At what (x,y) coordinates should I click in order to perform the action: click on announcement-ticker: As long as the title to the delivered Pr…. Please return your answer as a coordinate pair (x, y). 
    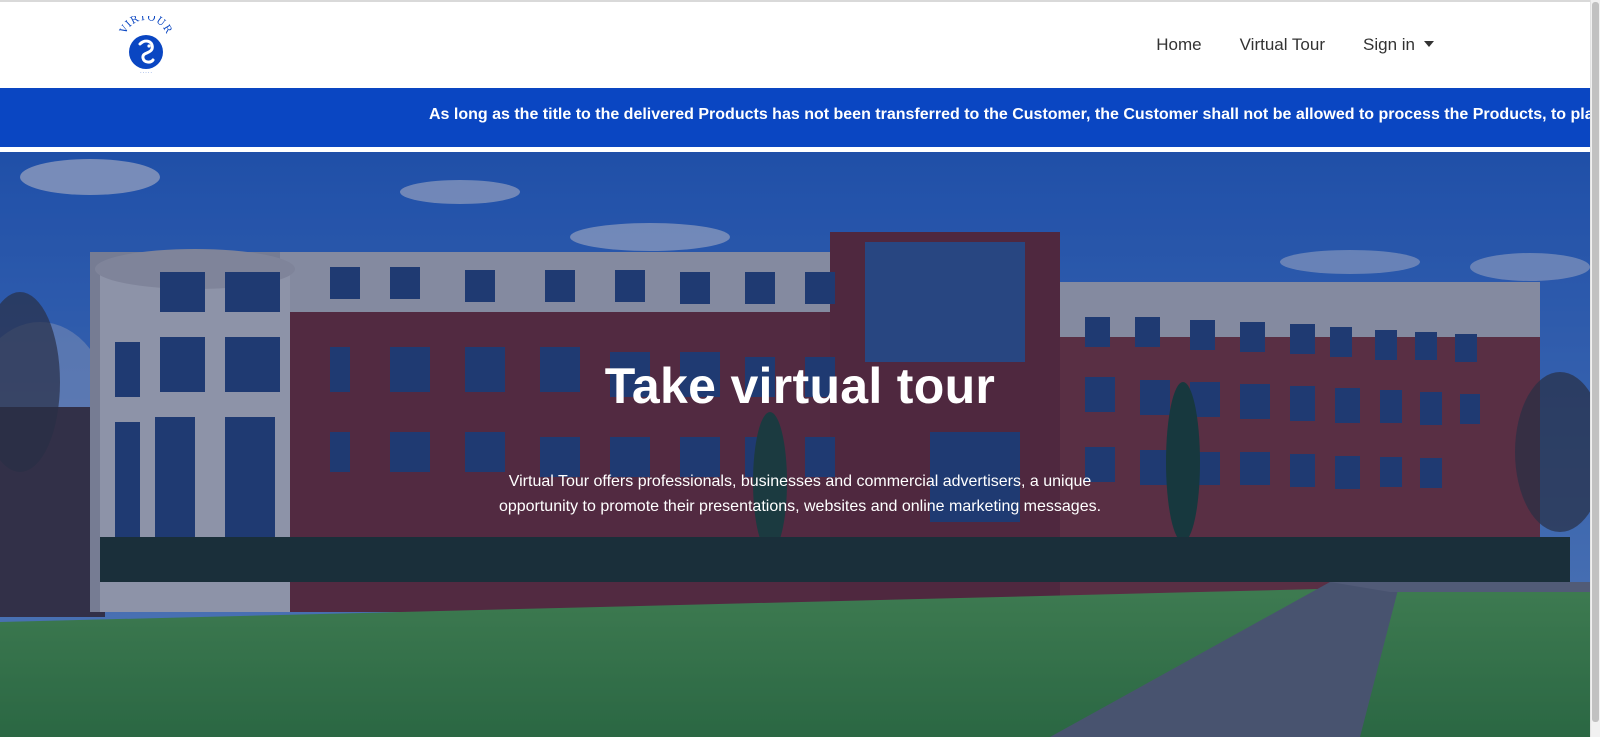
    Looking at the image, I should click on (800, 117).